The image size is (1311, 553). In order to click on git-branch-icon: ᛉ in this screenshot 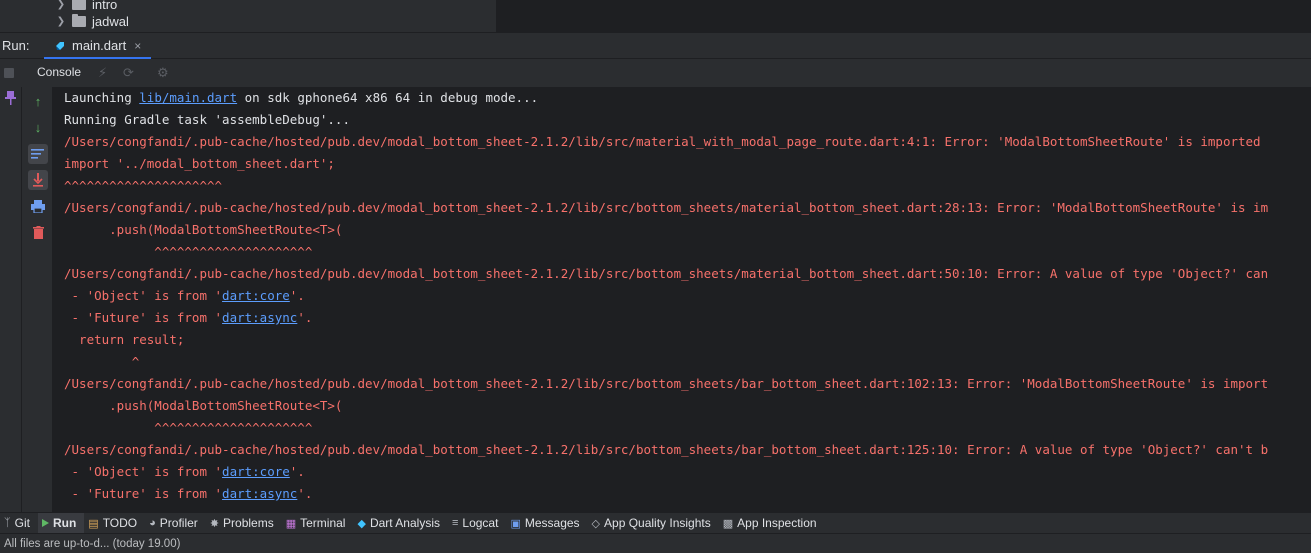, I will do `click(7, 523)`.